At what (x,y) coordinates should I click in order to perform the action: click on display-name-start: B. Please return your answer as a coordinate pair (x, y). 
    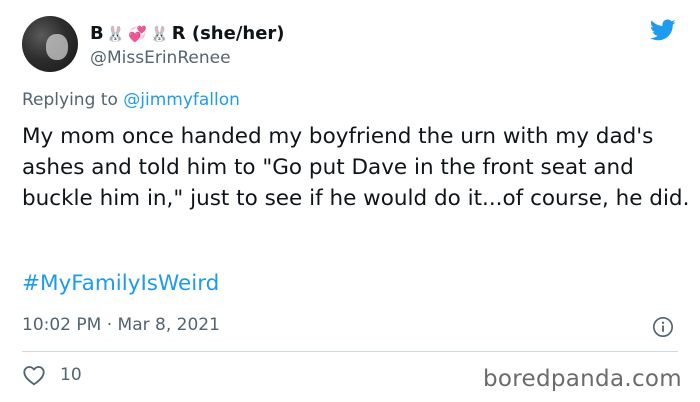
    Looking at the image, I should click on (97, 33).